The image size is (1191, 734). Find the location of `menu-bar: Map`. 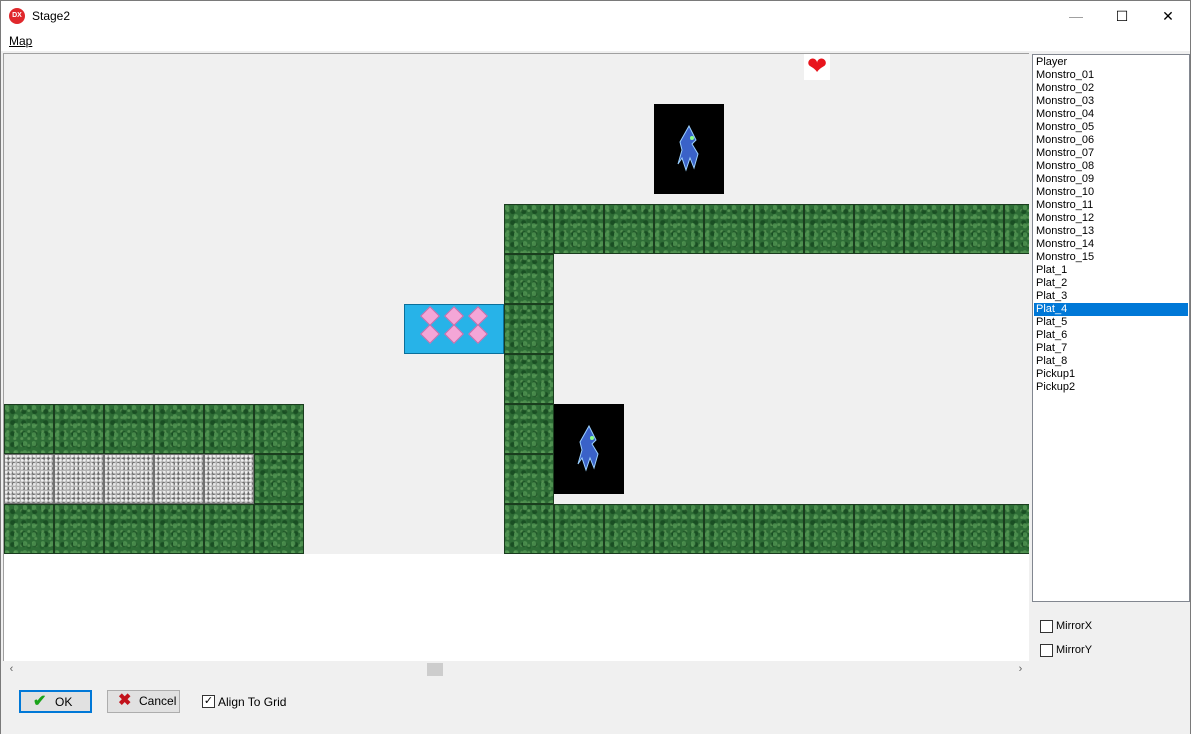

menu-bar: Map is located at coordinates (595, 41).